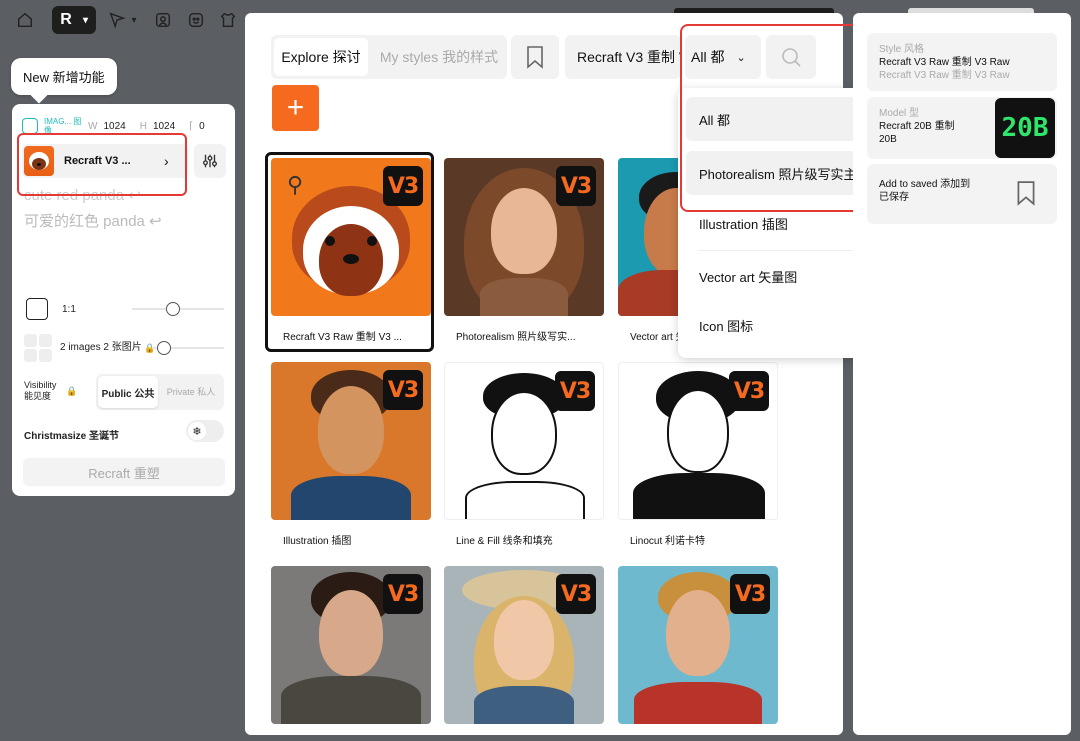  Describe the element at coordinates (317, 541) in the screenshot. I see `style-card-caption: Illustration 插图` at that location.